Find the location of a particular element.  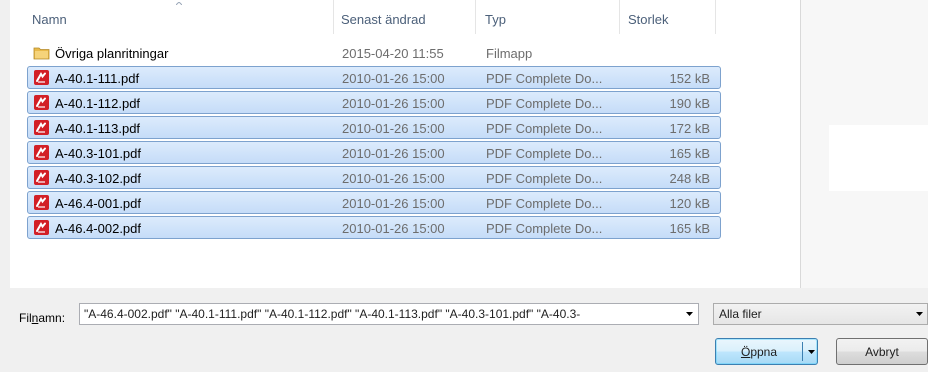

sort-indicator-icon is located at coordinates (179, 3).